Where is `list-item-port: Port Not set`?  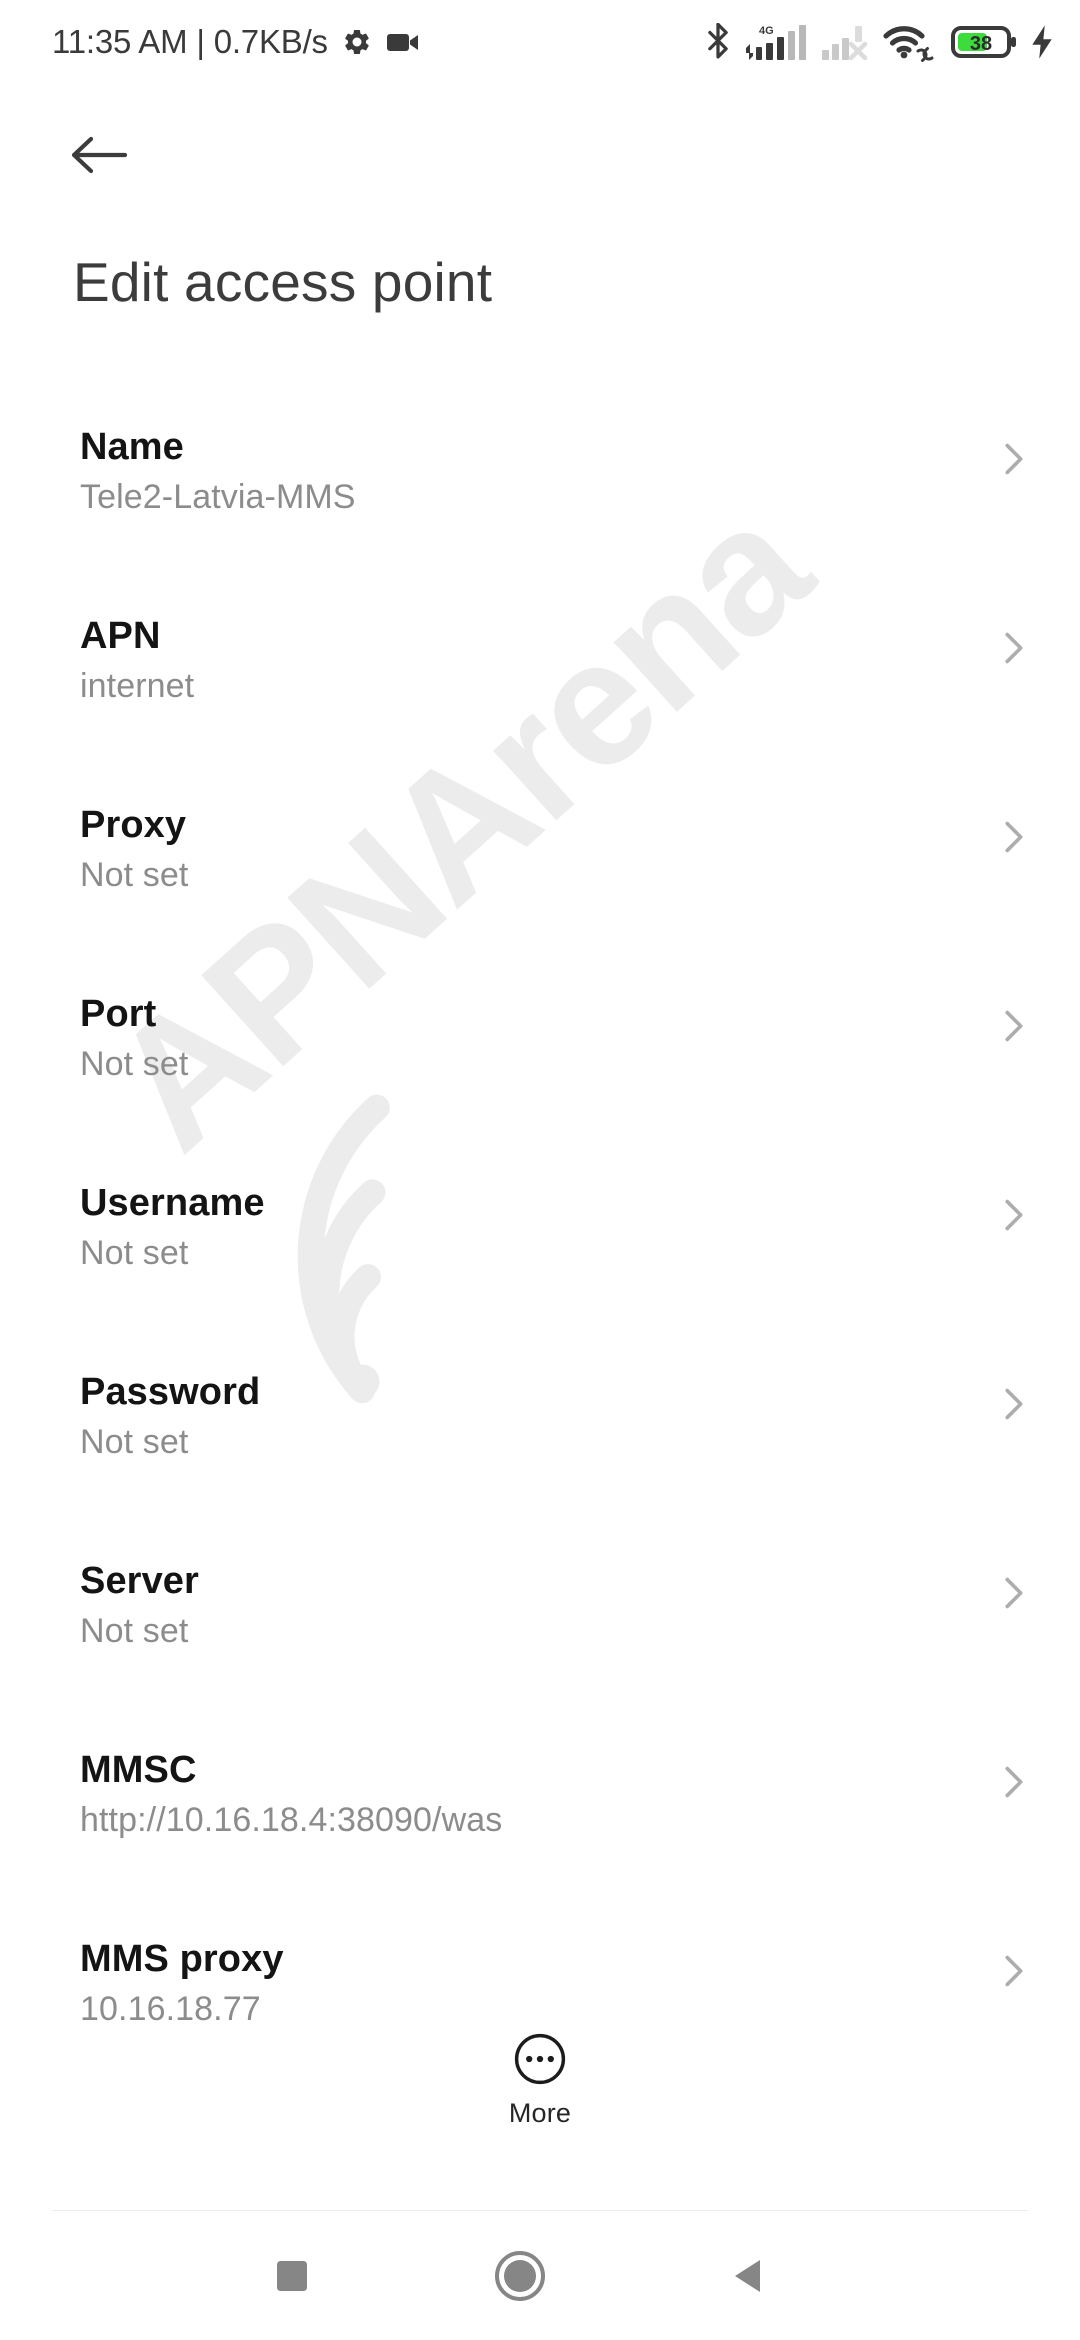
list-item-port: Port Not set is located at coordinates (540, 1085).